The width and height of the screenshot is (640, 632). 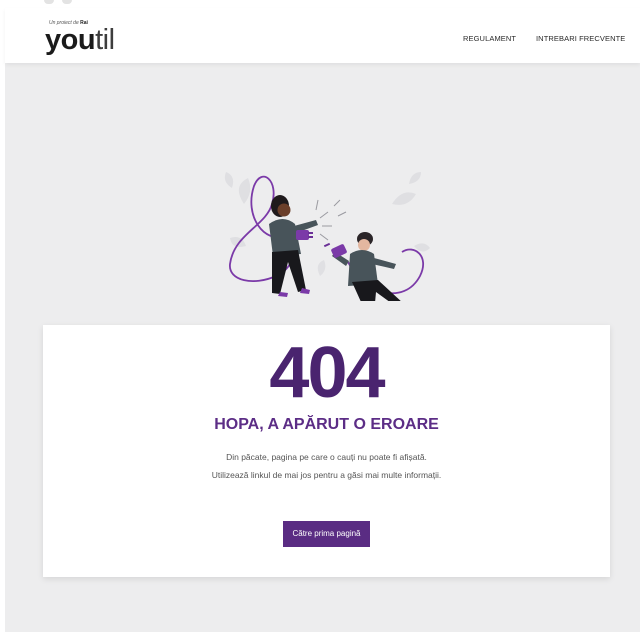 What do you see at coordinates (327, 236) in the screenshot?
I see `plug-connection-illustration` at bounding box center [327, 236].